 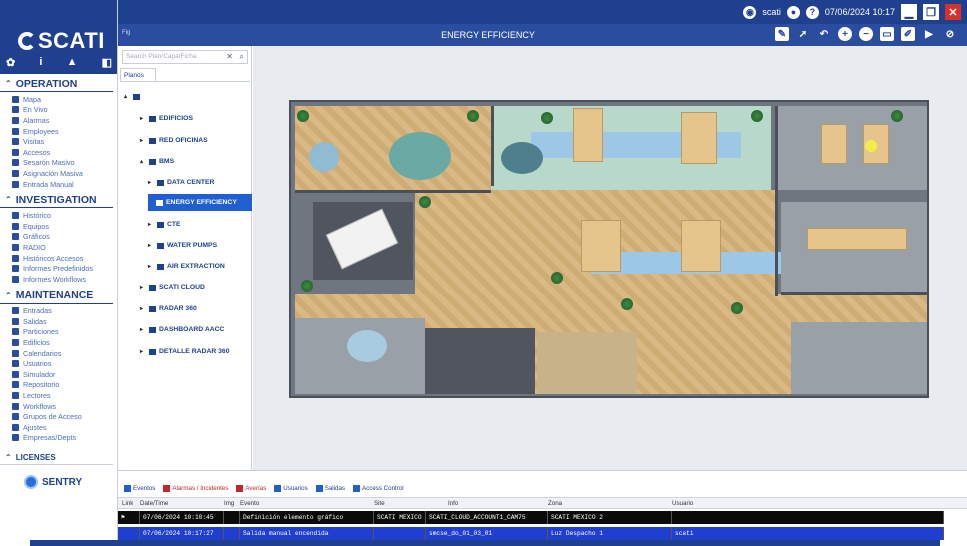 What do you see at coordinates (249, 503) in the screenshot?
I see `col-evento: Evento` at bounding box center [249, 503].